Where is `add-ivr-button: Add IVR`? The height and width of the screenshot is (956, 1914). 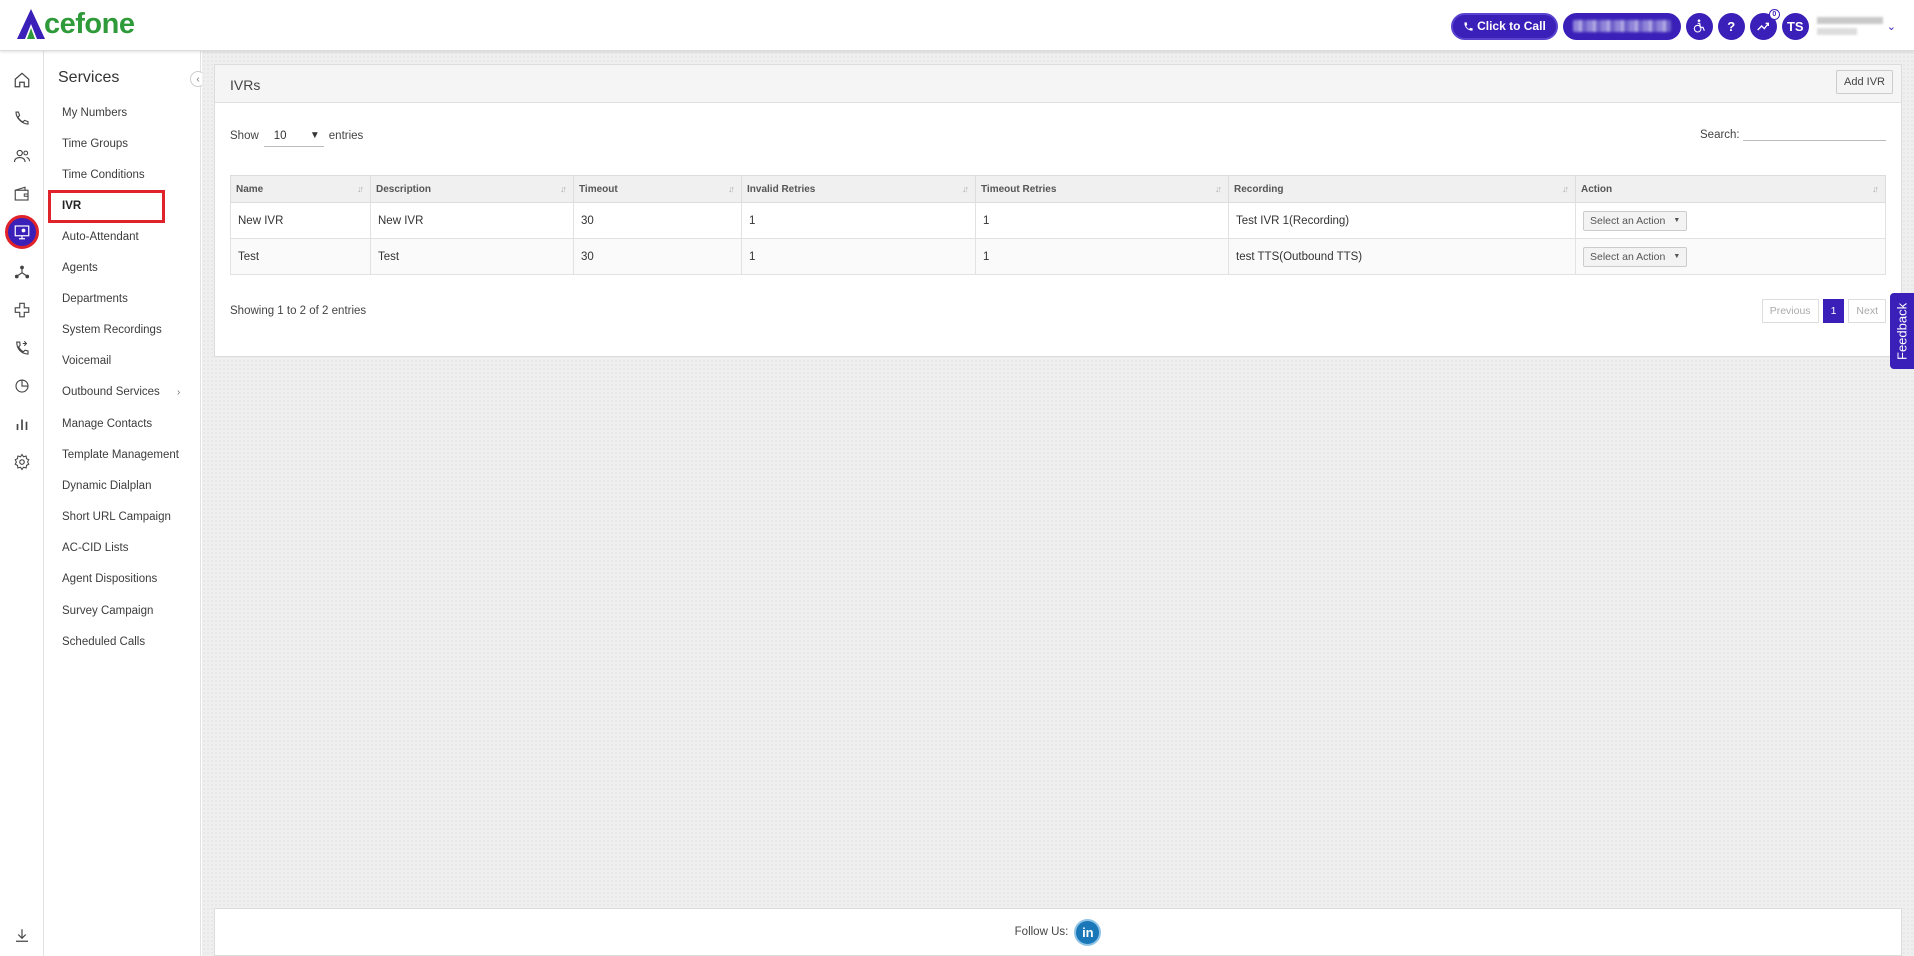
add-ivr-button: Add IVR is located at coordinates (1864, 82).